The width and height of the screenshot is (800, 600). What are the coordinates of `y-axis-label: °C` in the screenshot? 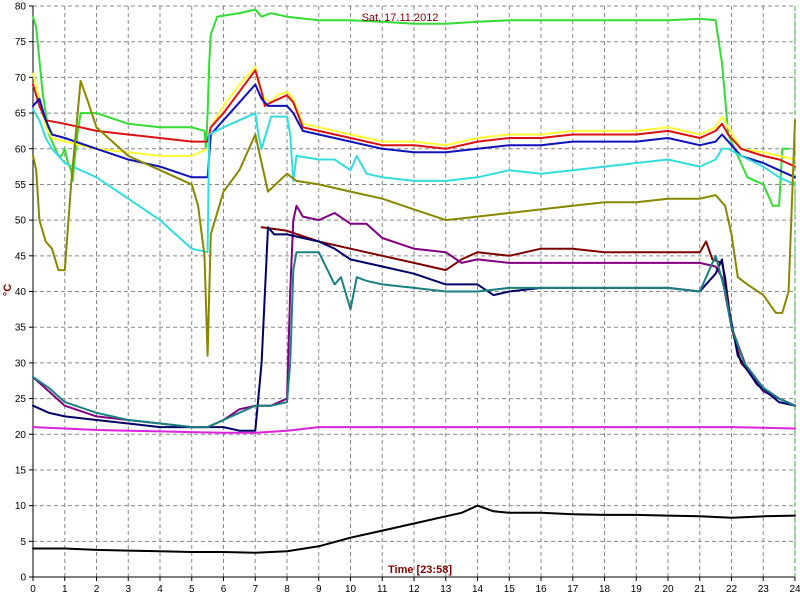 It's located at (8, 290).